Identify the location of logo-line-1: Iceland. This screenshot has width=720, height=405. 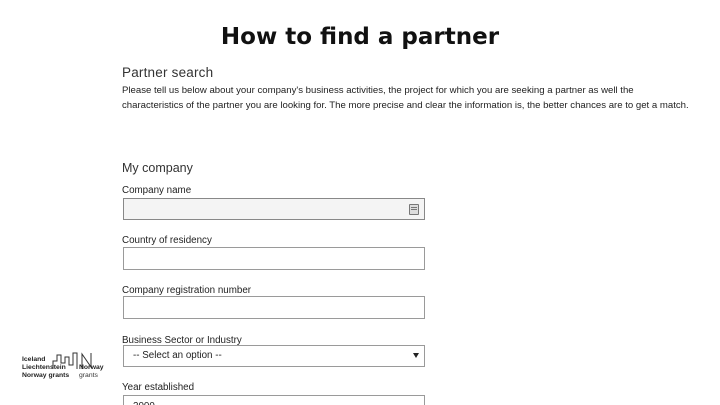
(34, 359).